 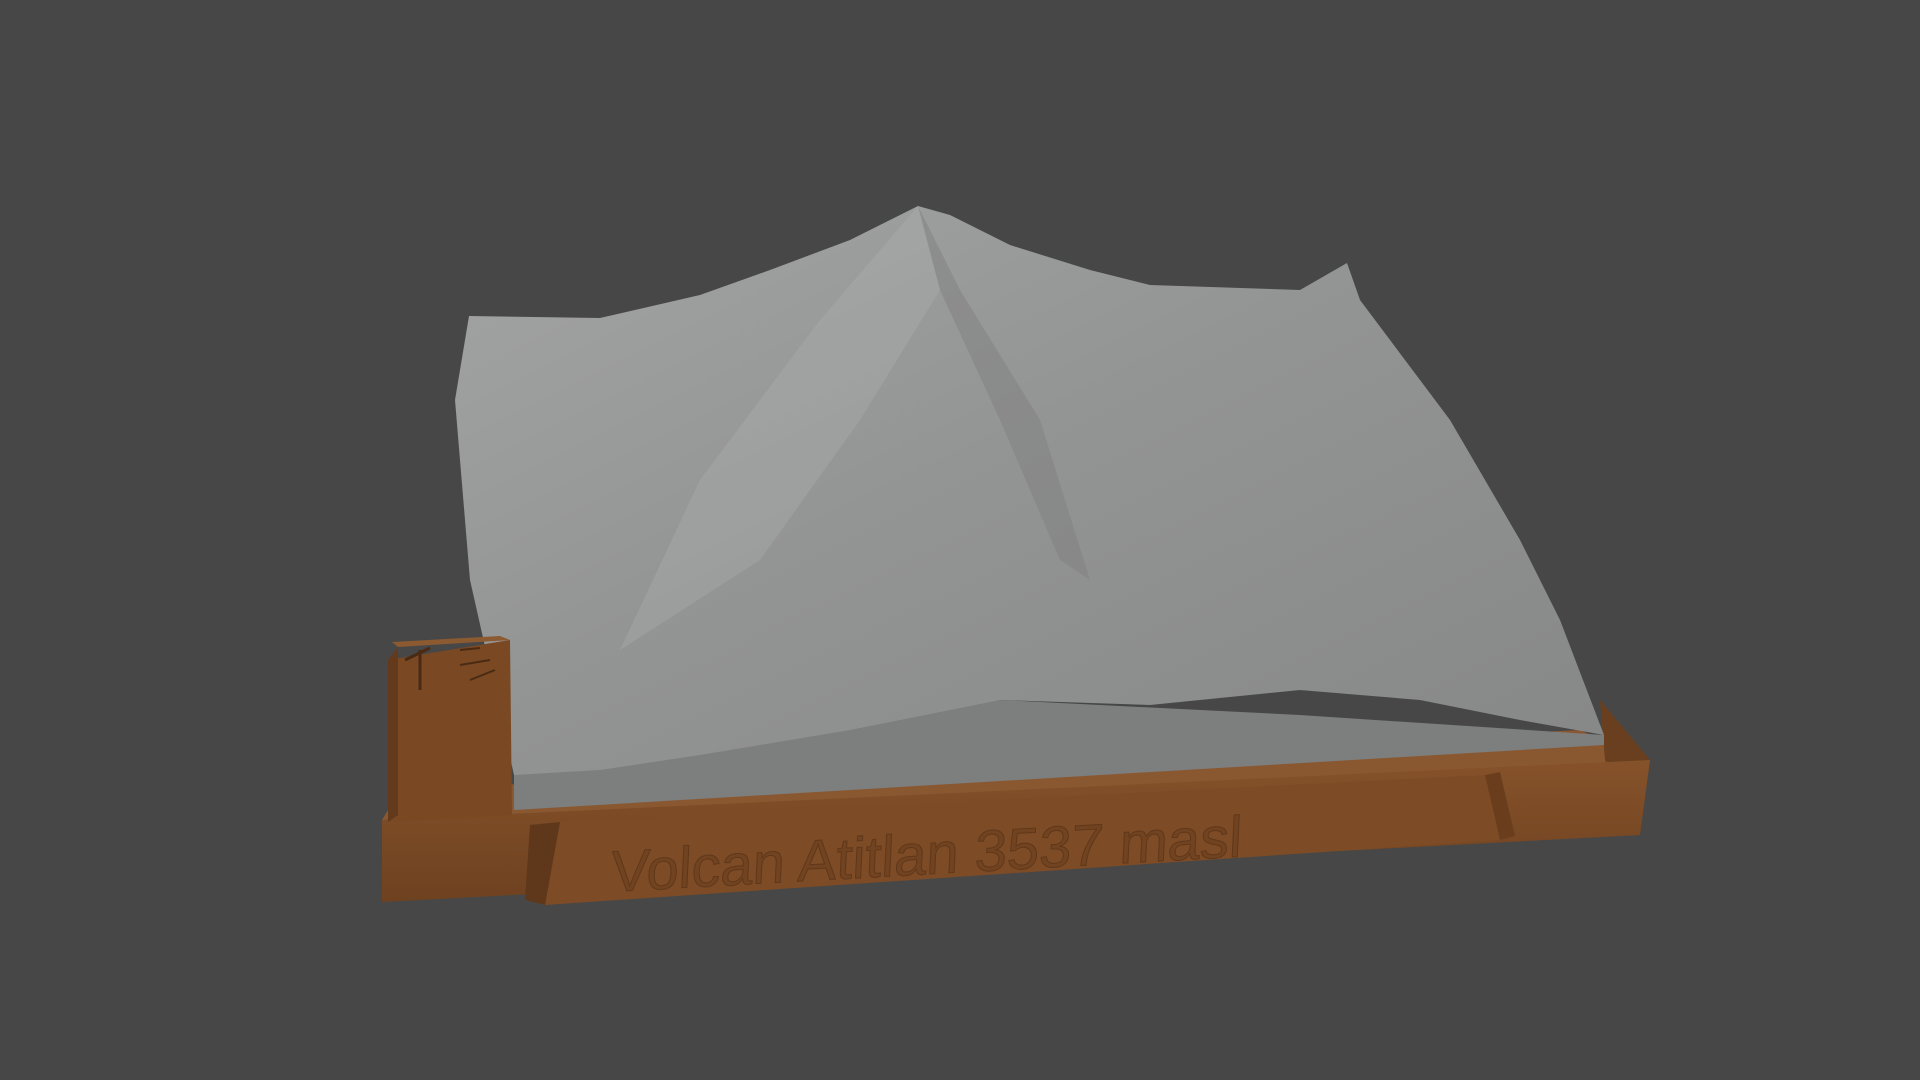 What do you see at coordinates (393, 734) in the screenshot?
I see `corner-block-side` at bounding box center [393, 734].